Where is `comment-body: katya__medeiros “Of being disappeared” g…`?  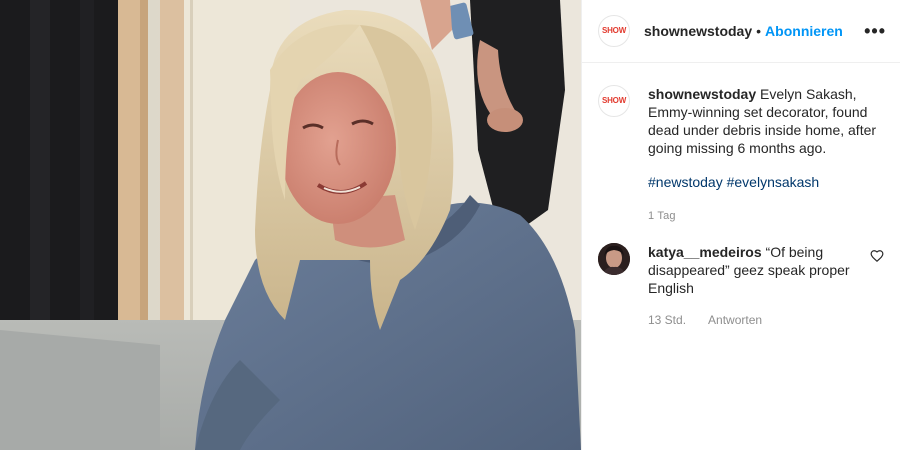 comment-body: katya__medeiros “Of being disappeared” g… is located at coordinates (759, 286).